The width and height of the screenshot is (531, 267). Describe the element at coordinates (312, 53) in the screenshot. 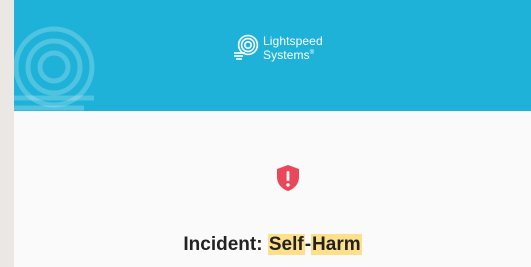

I see `registered-mark: ®` at that location.